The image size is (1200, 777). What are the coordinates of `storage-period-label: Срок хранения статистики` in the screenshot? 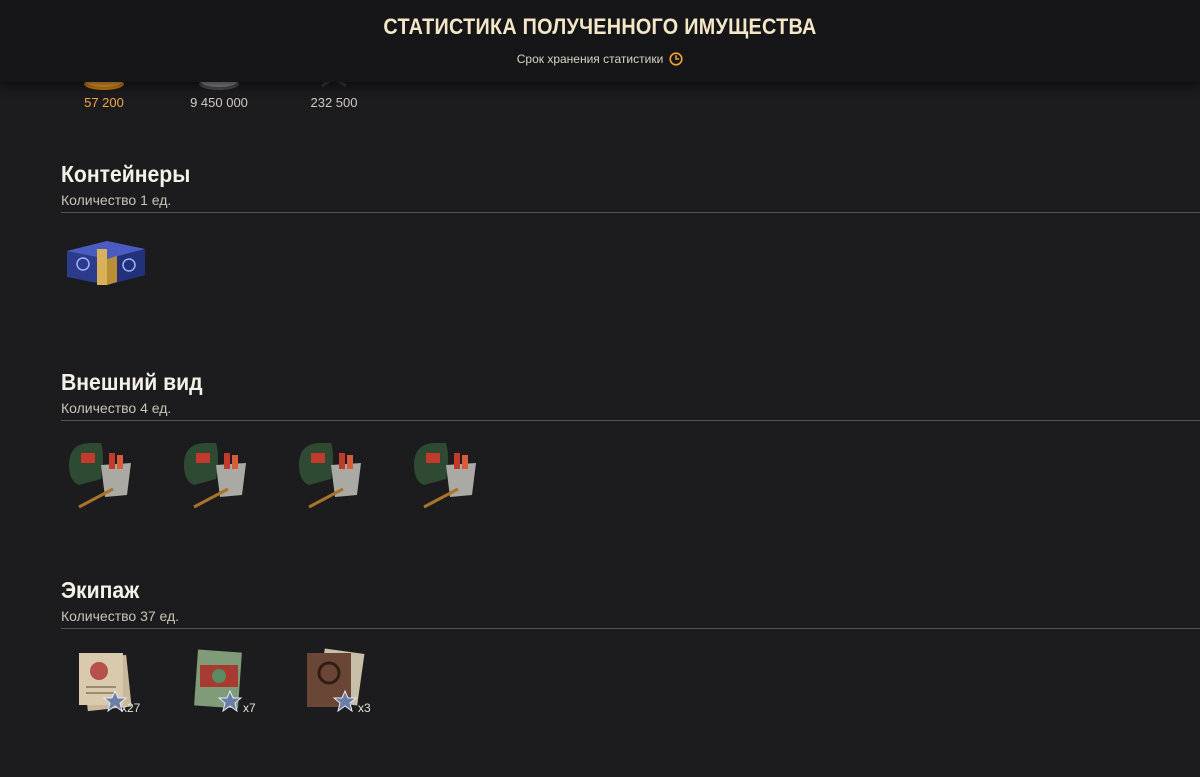 It's located at (590, 59).